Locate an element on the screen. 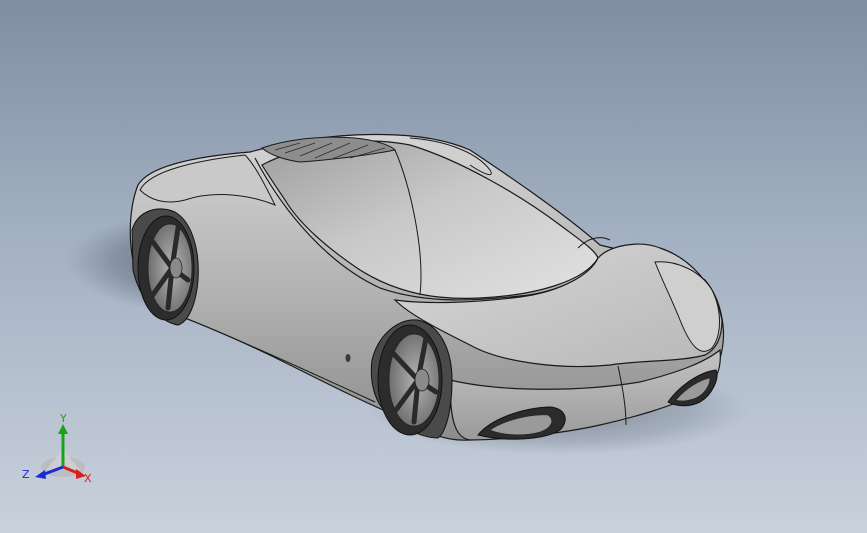 This screenshot has height=533, width=867. front-wheel is located at coordinates (410, 380).